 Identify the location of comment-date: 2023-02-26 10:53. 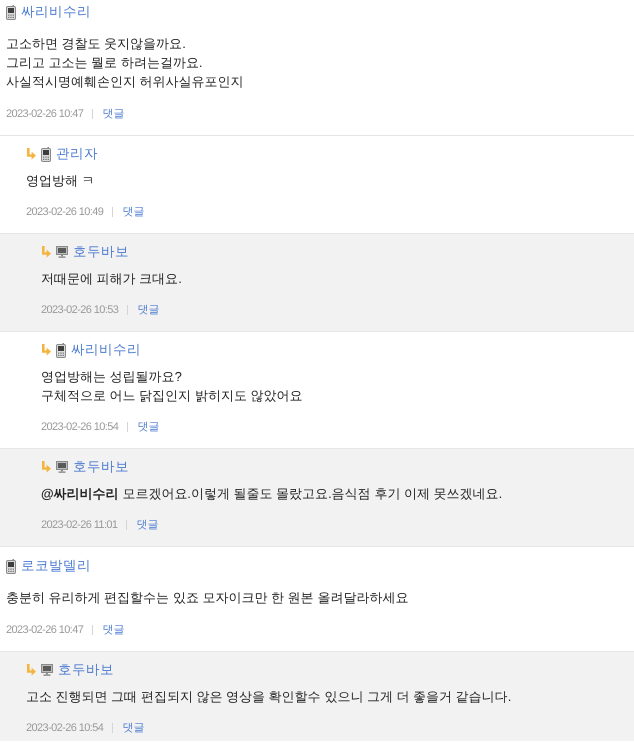
(79, 310).